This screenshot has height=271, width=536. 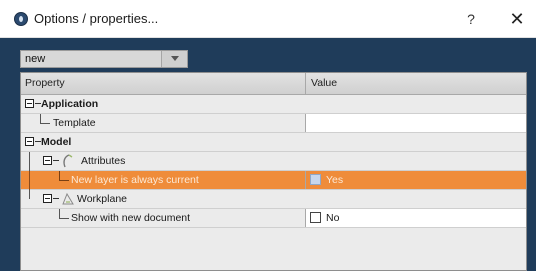 What do you see at coordinates (21, 19) in the screenshot?
I see `app-icon` at bounding box center [21, 19].